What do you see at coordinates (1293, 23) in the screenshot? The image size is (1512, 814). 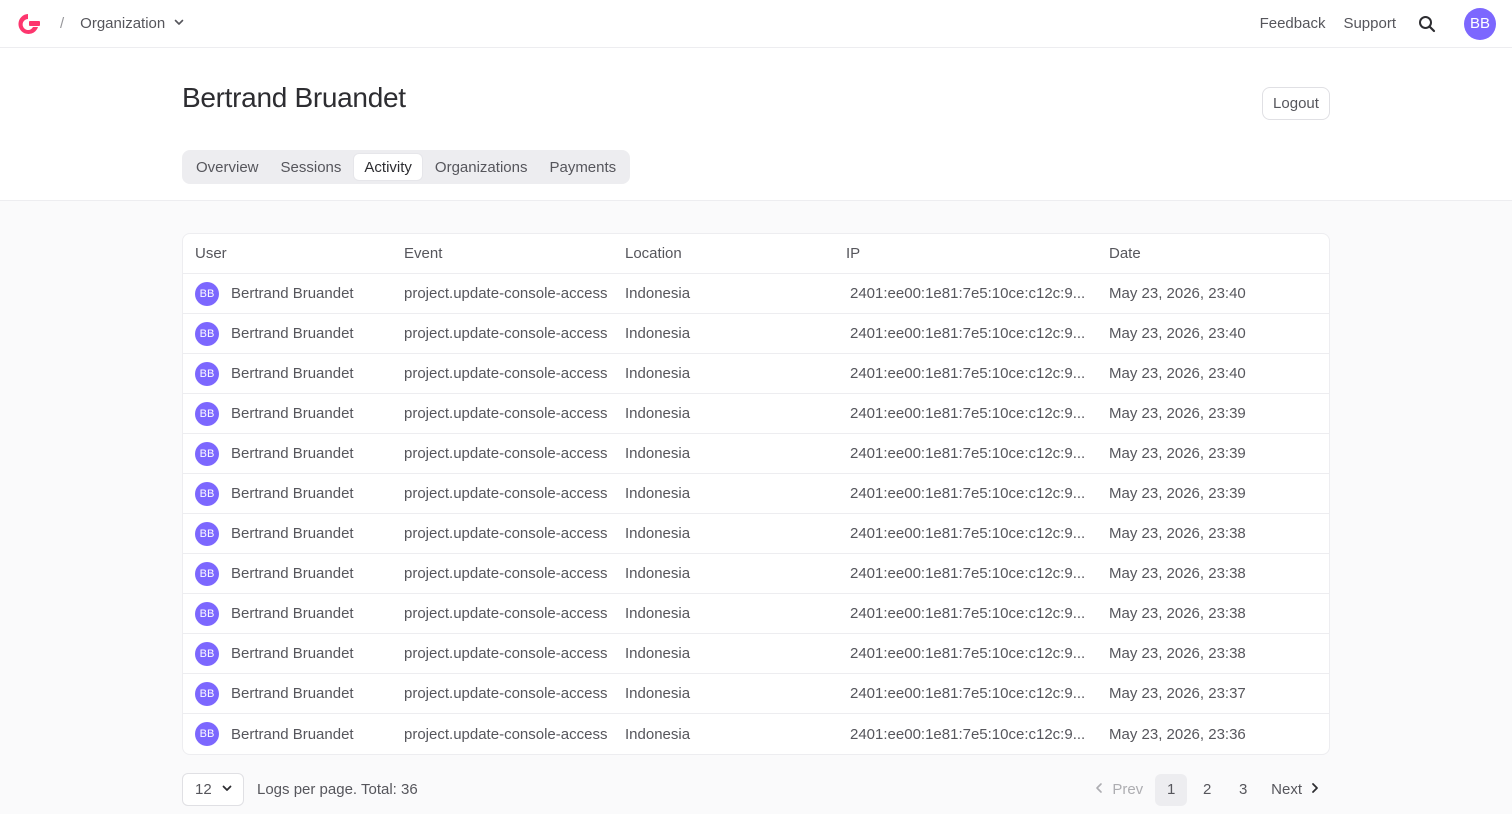 I see `feedback-link: Feedback` at bounding box center [1293, 23].